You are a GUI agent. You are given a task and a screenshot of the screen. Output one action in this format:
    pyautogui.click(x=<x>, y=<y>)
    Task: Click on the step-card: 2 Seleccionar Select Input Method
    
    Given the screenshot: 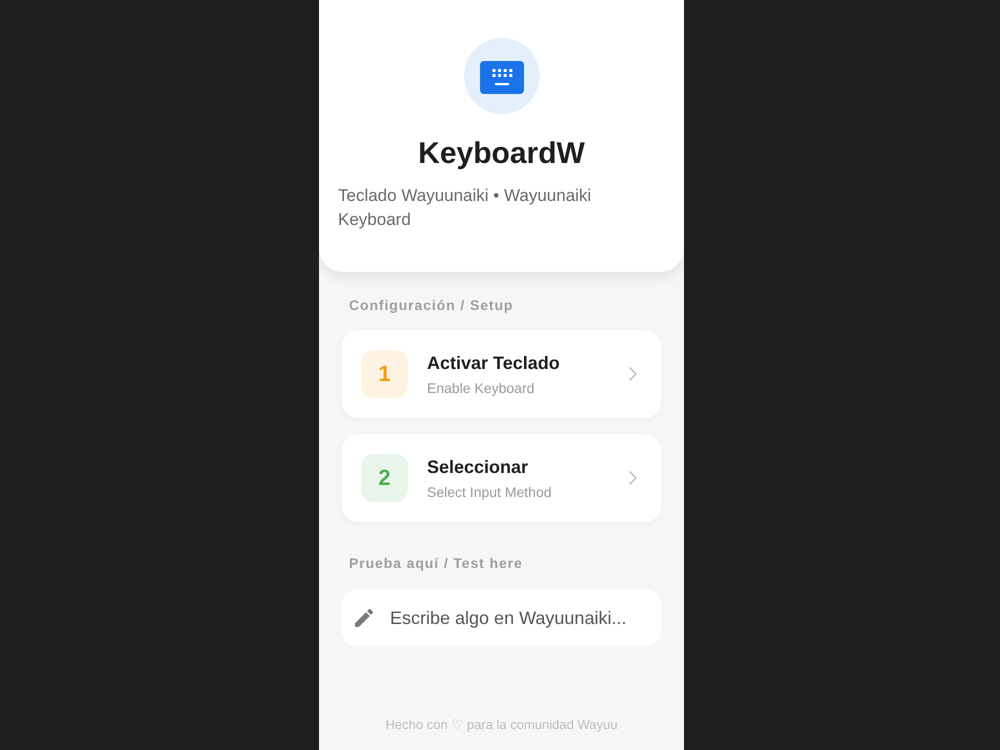 What is the action you would take?
    pyautogui.click(x=501, y=478)
    